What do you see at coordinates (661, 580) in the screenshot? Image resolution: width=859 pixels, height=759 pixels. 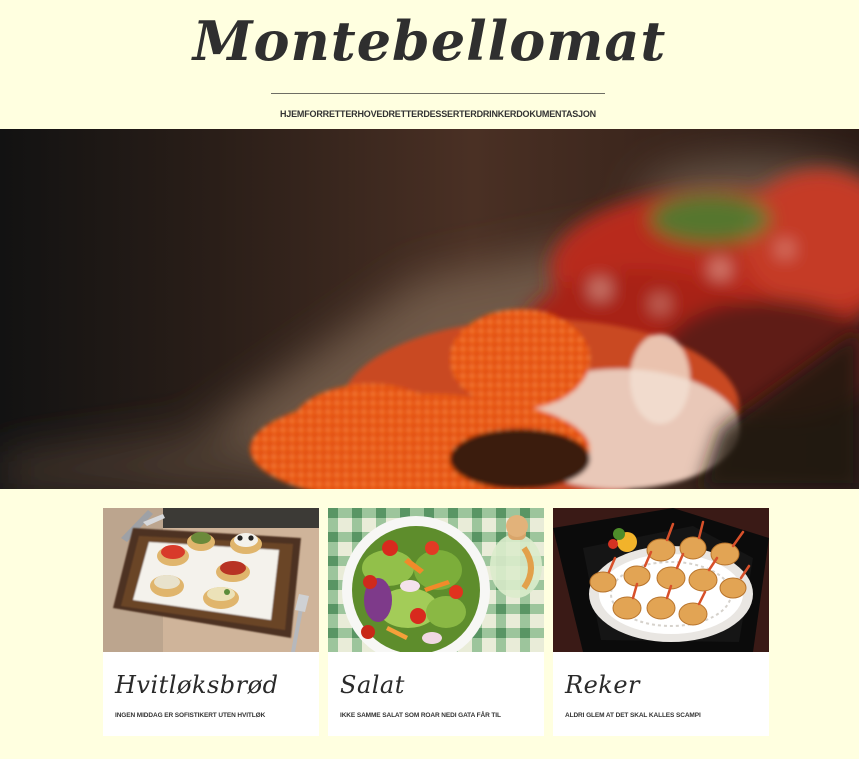 I see `shrimp-image` at bounding box center [661, 580].